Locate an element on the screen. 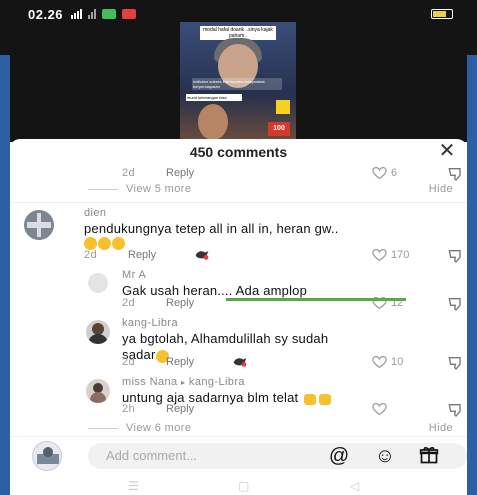  like-button: 6 is located at coordinates (384, 173).